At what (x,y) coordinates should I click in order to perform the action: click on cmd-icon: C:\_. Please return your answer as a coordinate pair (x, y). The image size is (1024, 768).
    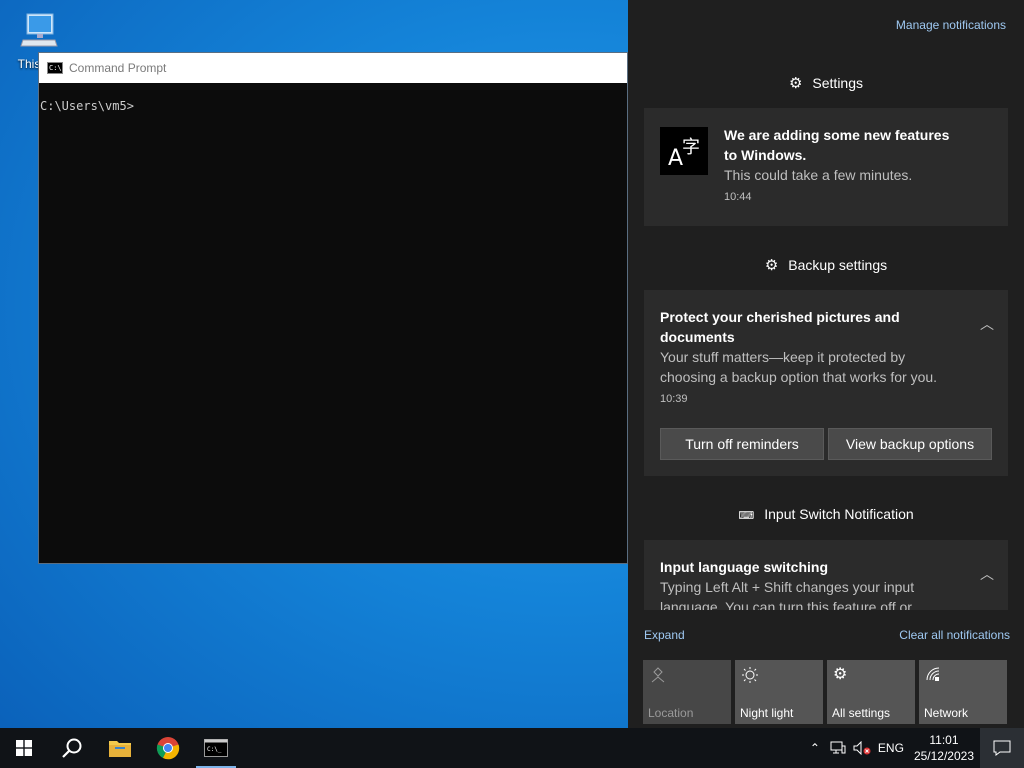
    Looking at the image, I should click on (216, 748).